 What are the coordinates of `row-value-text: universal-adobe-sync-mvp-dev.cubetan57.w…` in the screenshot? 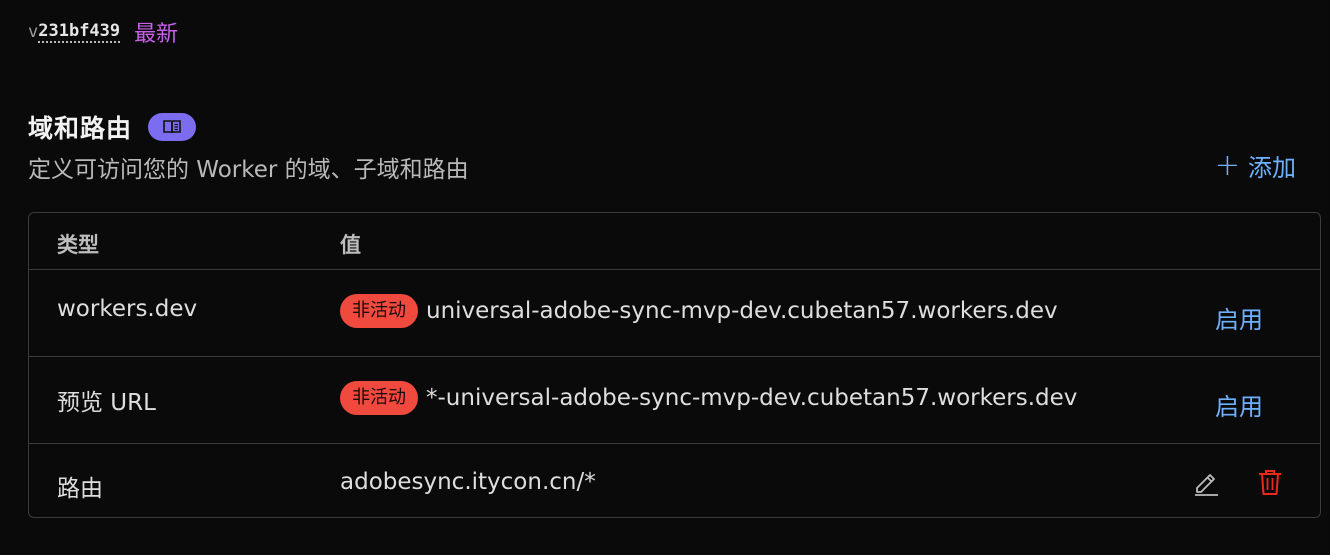 It's located at (742, 311).